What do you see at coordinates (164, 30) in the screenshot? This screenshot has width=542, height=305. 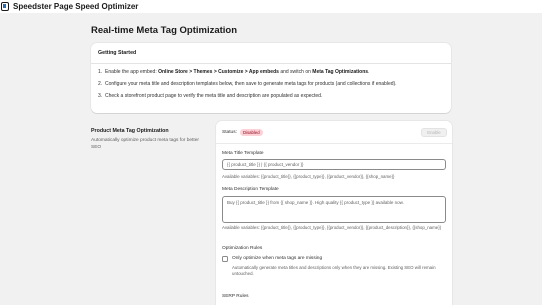 I see `page-title: Real-time Meta Tag Optimization` at bounding box center [164, 30].